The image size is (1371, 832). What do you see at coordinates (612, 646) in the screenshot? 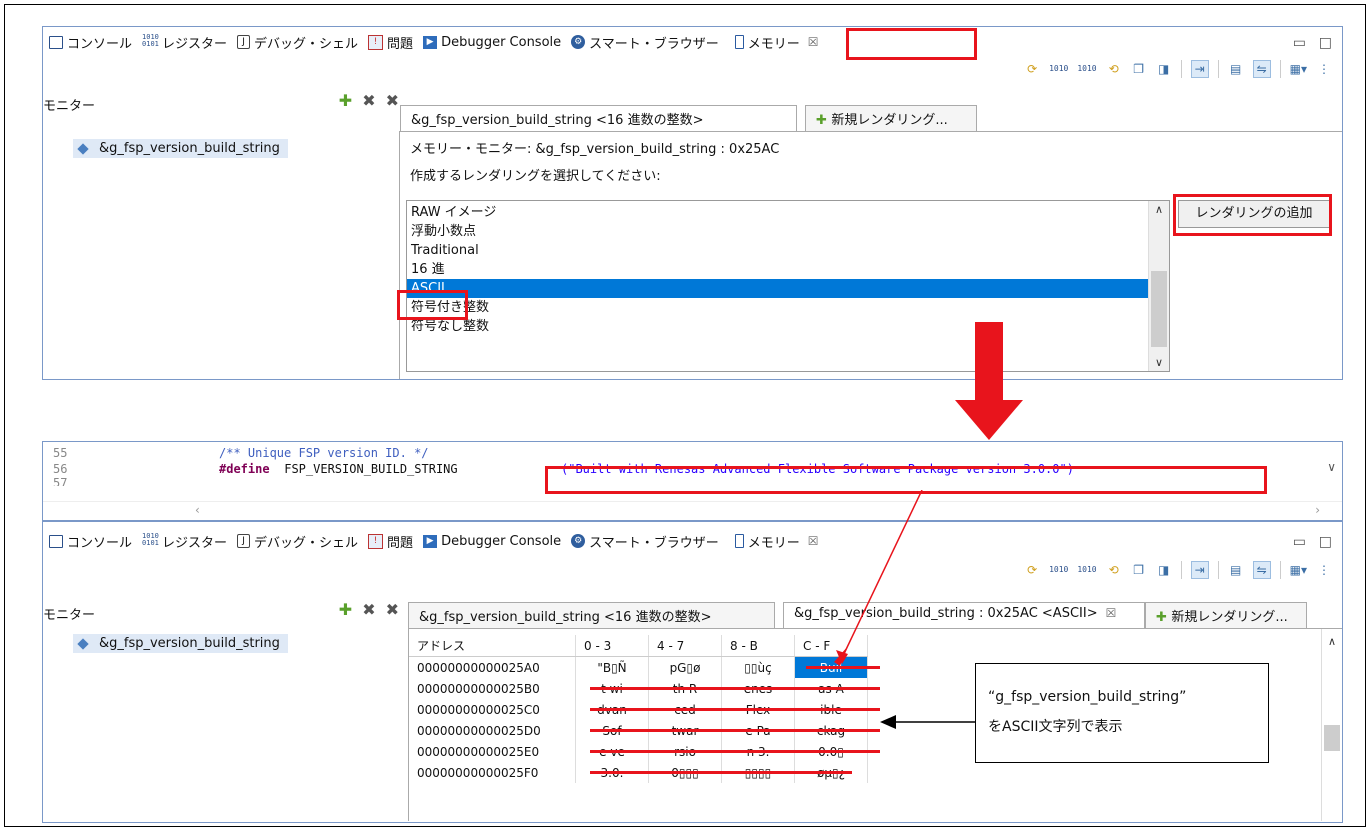
I see `column-header: 0 - 3` at bounding box center [612, 646].